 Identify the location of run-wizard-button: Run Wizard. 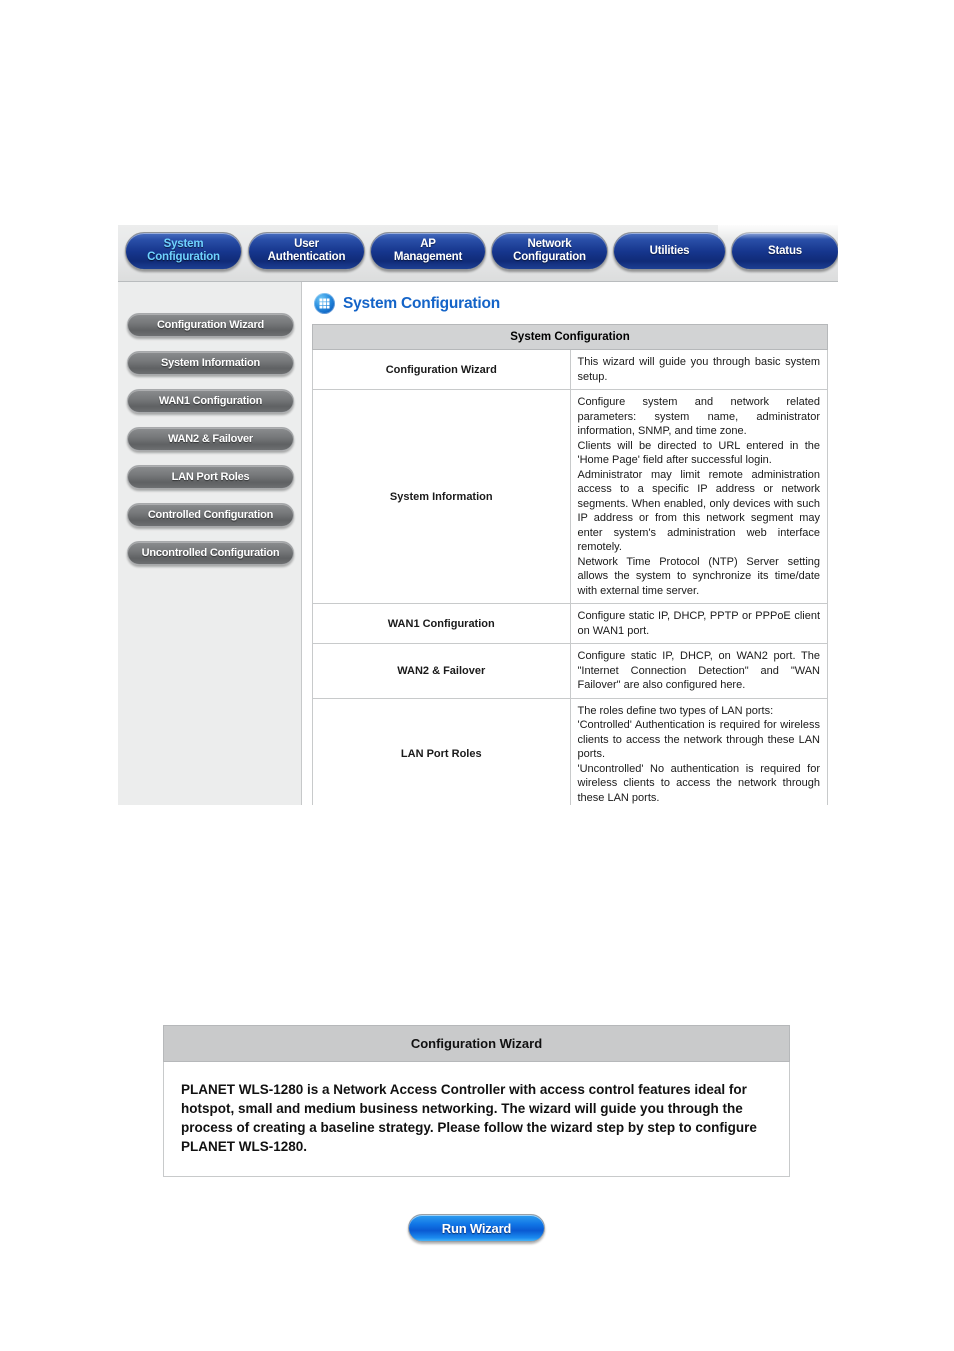
(476, 1228).